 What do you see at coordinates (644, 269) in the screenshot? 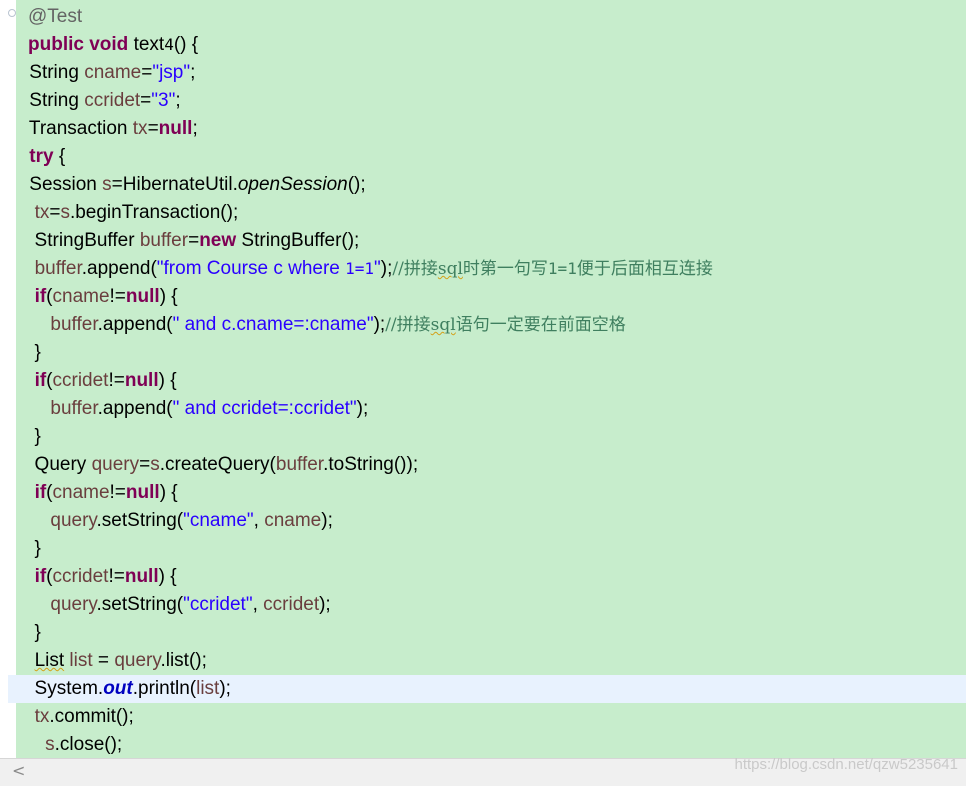
I see `code-token: 便于后面相互连接` at bounding box center [644, 269].